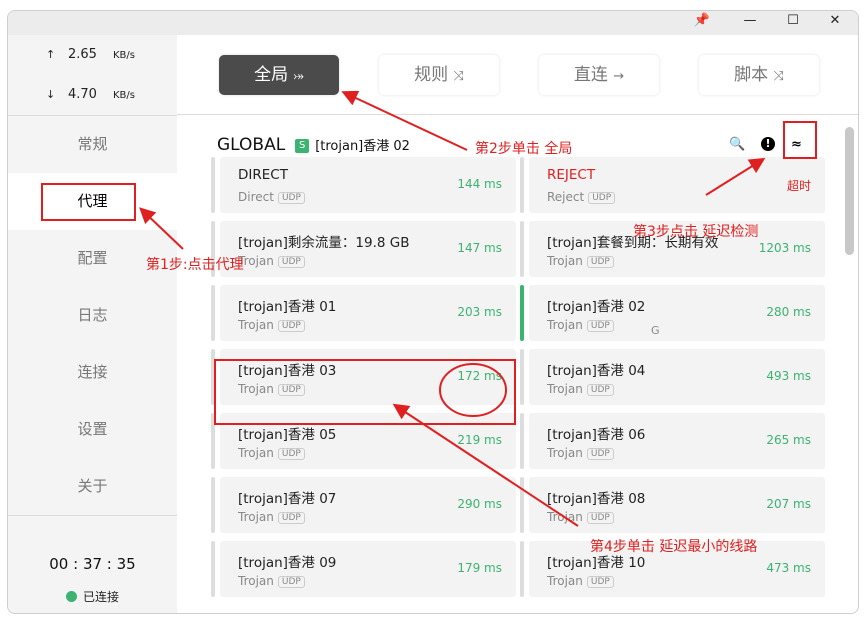 This screenshot has height=618, width=864. Describe the element at coordinates (473, 390) in the screenshot. I see `highlight-circle` at that location.